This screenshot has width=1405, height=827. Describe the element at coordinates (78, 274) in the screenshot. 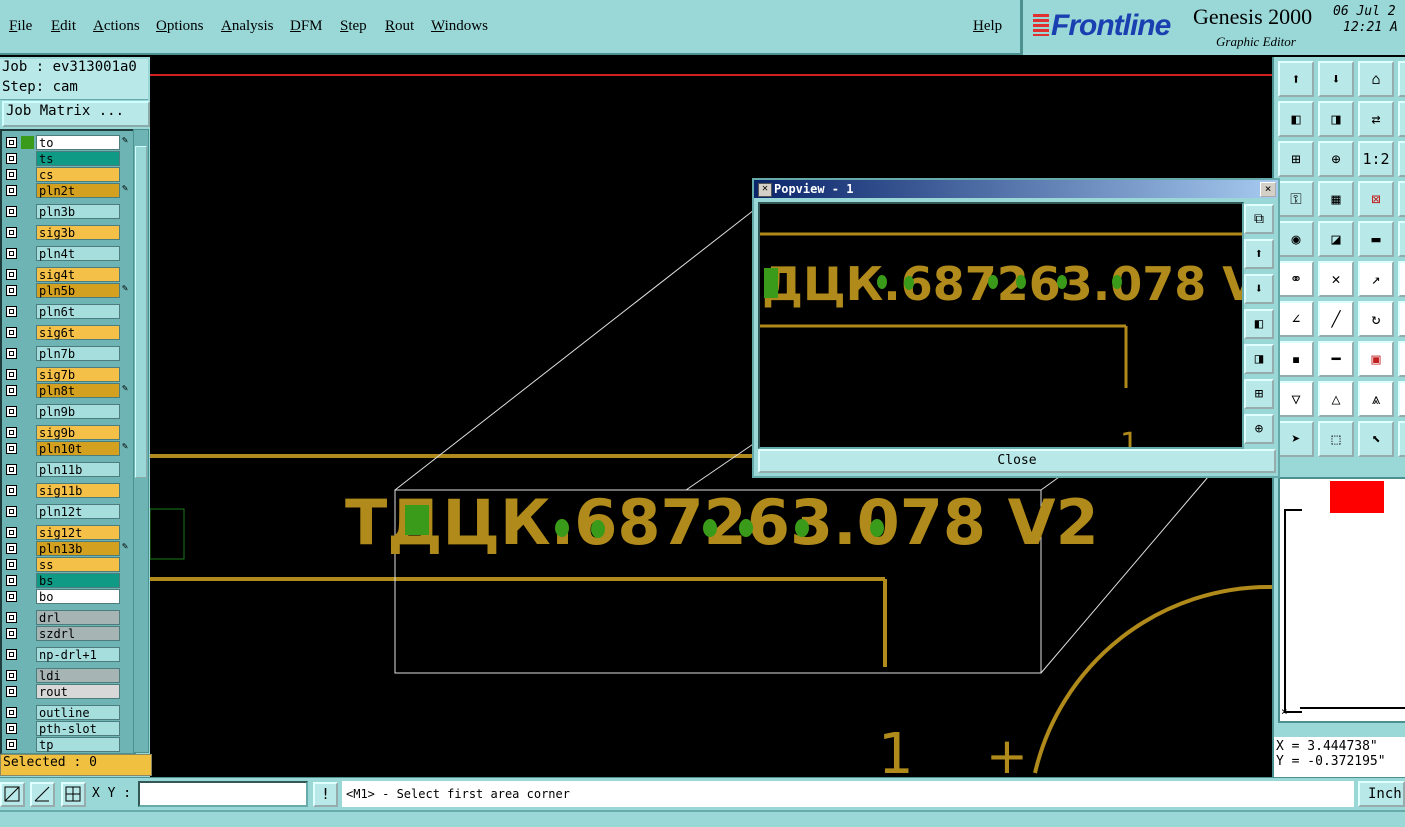

I see `layer-name: sig4t` at that location.